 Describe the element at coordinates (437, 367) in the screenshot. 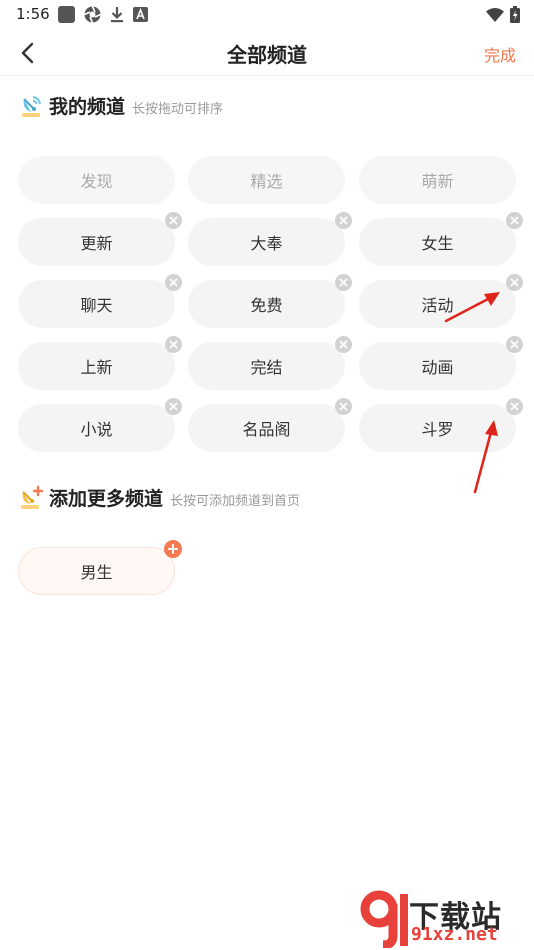

I see `channel-label: 动画` at that location.